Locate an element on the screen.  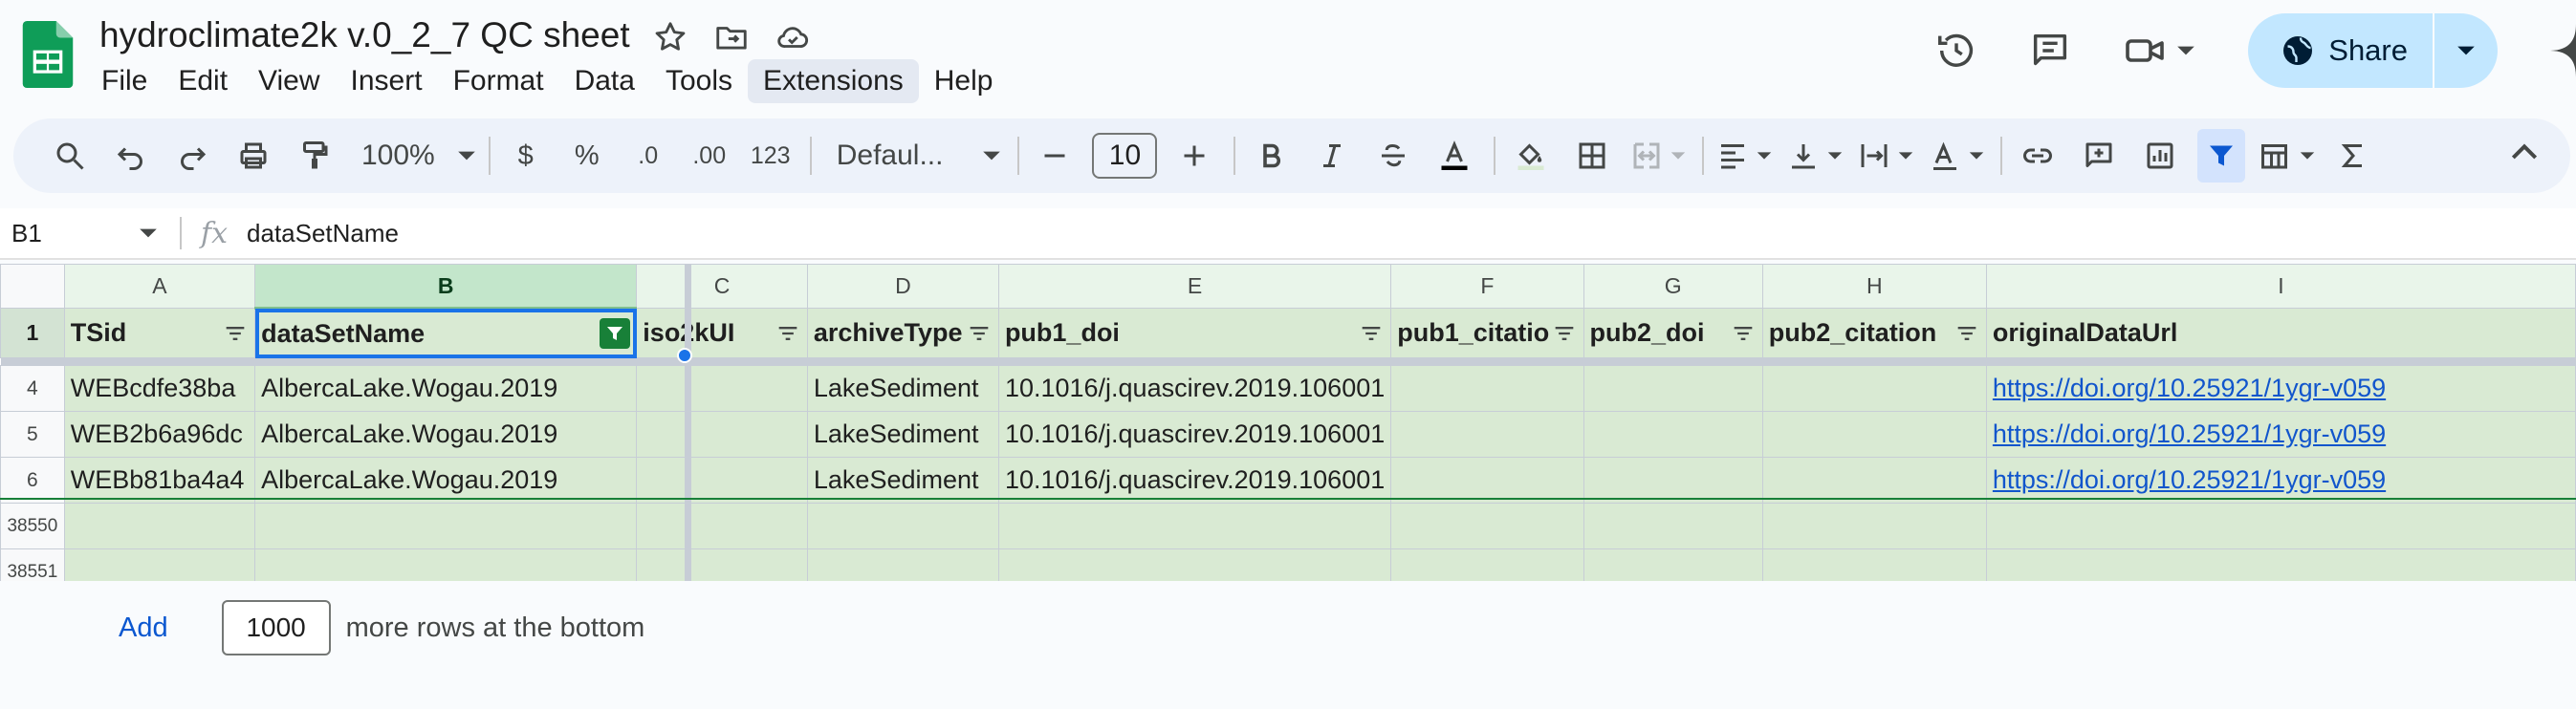
cell: WEBcdfe38ba is located at coordinates (159, 388).